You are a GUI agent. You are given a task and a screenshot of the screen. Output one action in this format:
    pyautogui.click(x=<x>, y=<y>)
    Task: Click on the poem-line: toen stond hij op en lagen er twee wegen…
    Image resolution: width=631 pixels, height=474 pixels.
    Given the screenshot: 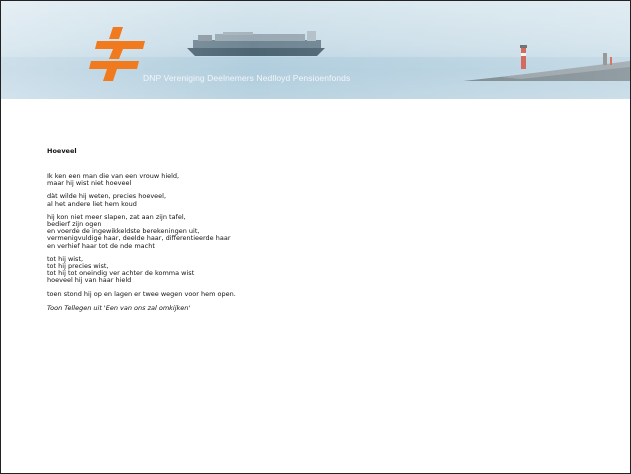 What is the action you would take?
    pyautogui.click(x=141, y=293)
    